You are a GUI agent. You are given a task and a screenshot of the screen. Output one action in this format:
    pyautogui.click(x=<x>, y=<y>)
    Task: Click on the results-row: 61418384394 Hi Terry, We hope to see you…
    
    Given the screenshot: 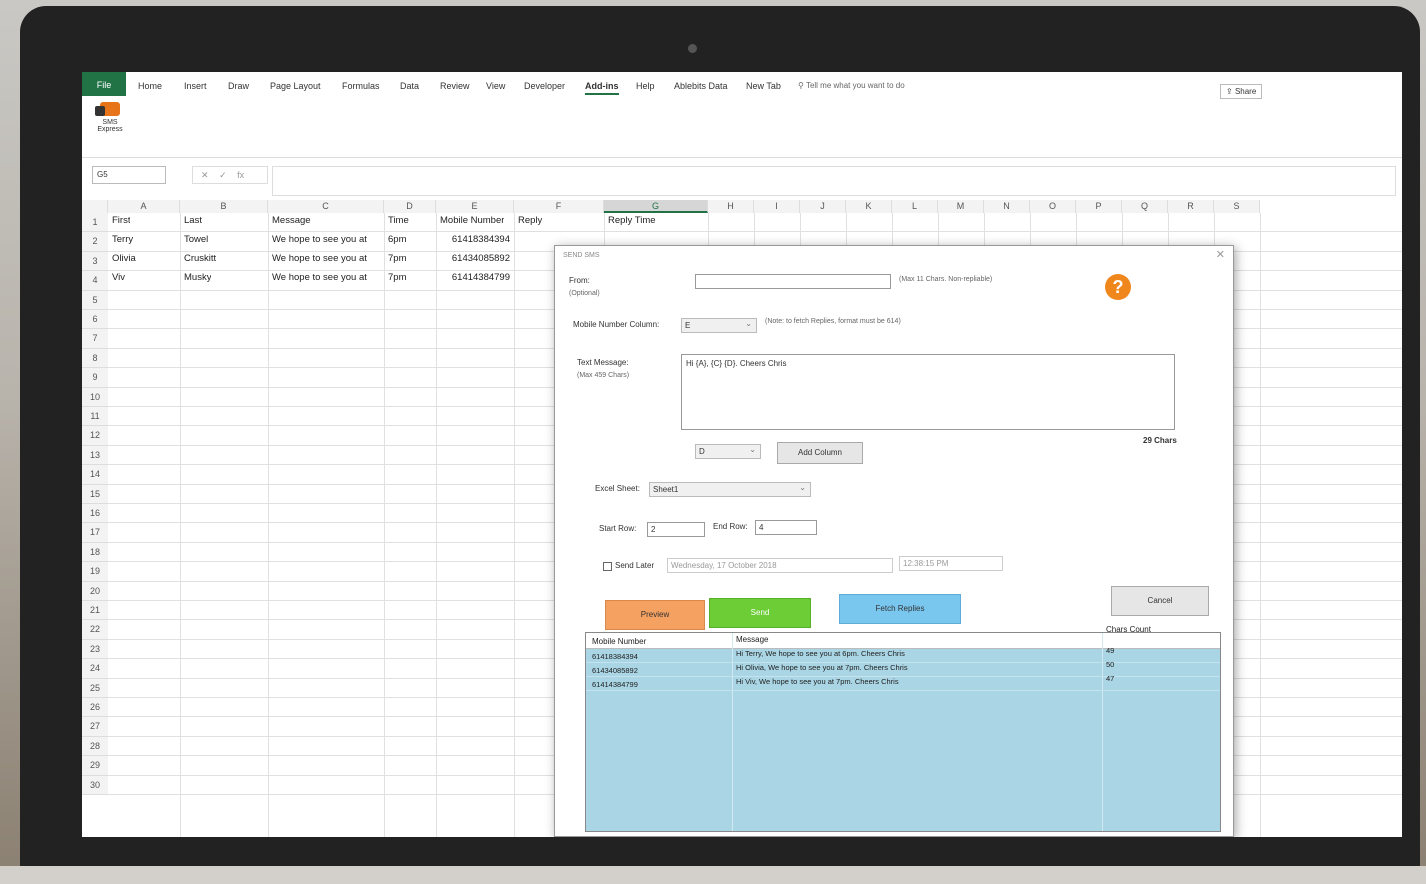 What is the action you would take?
    pyautogui.click(x=903, y=654)
    